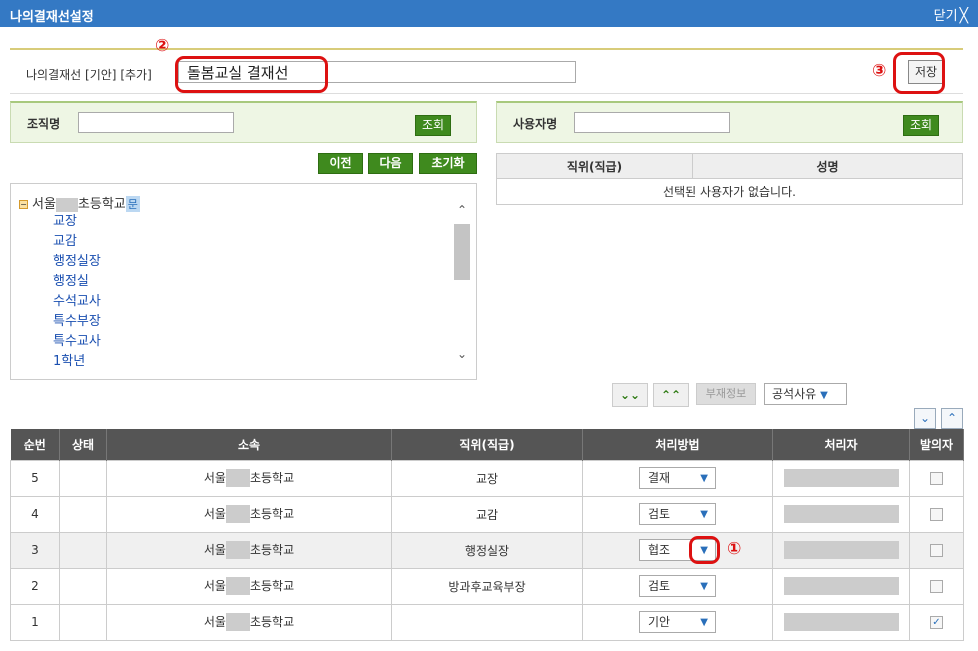 The width and height of the screenshot is (978, 651). Describe the element at coordinates (77, 302) in the screenshot. I see `tree-item: 수석교사` at that location.